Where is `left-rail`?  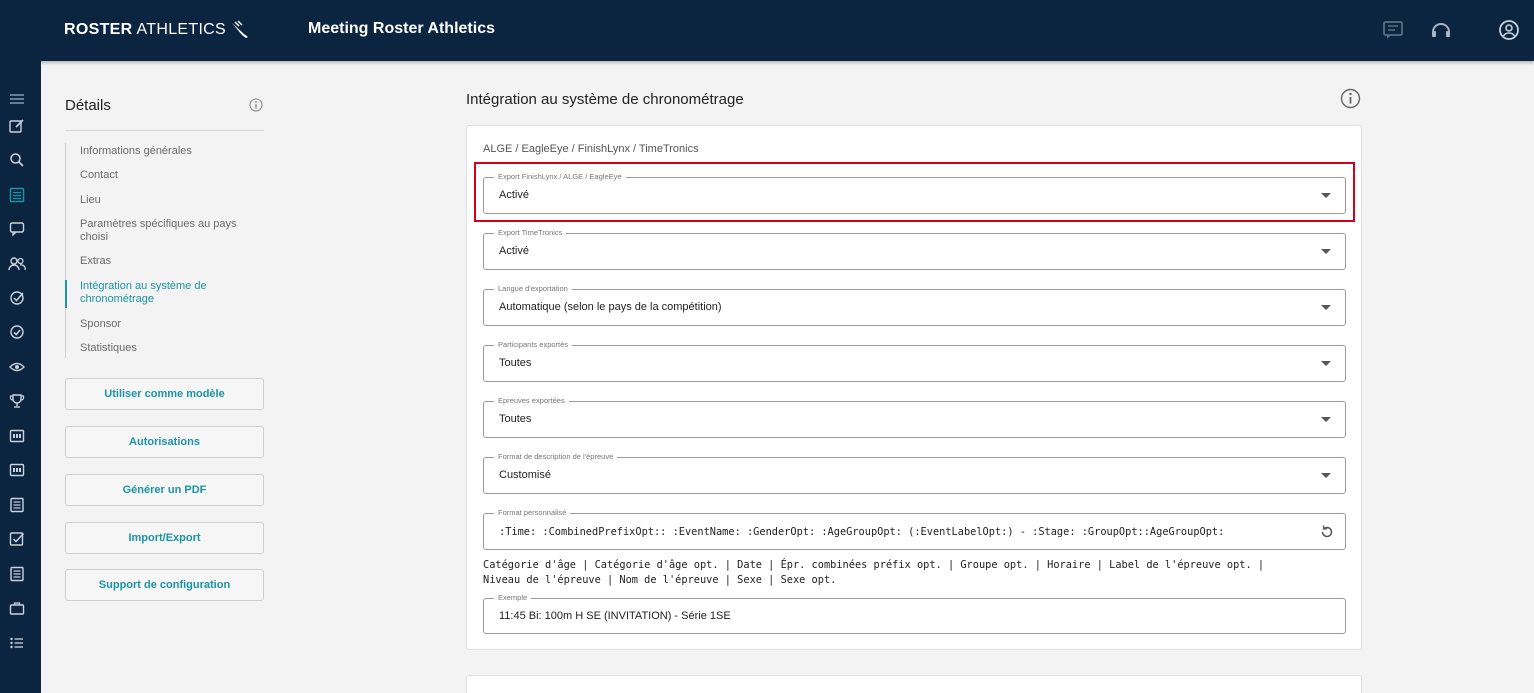 left-rail is located at coordinates (20, 377).